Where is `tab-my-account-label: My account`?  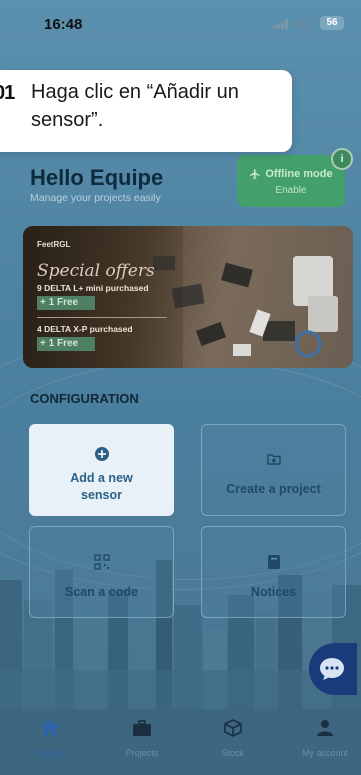 tab-my-account-label: My account is located at coordinates (325, 753).